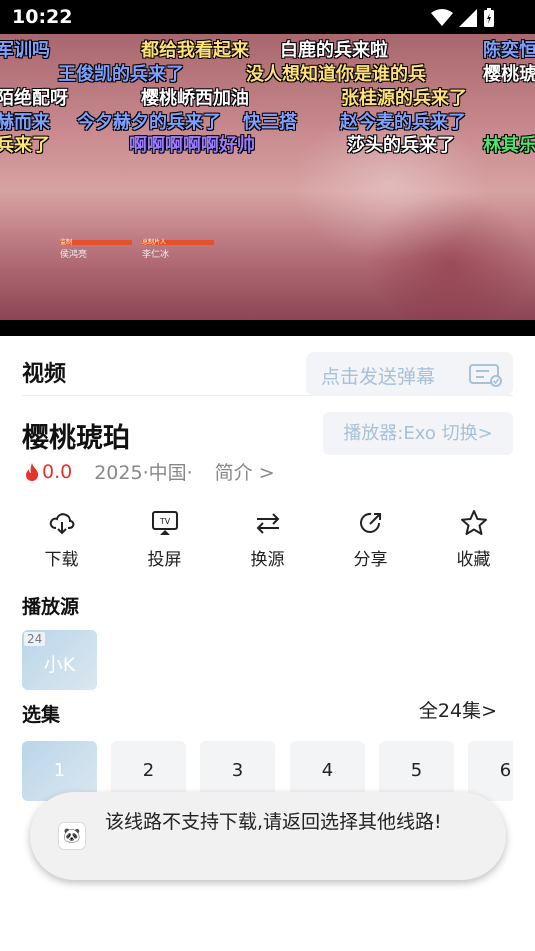 The image size is (535, 951). I want to click on switch-source-label: 换源, so click(267, 560).